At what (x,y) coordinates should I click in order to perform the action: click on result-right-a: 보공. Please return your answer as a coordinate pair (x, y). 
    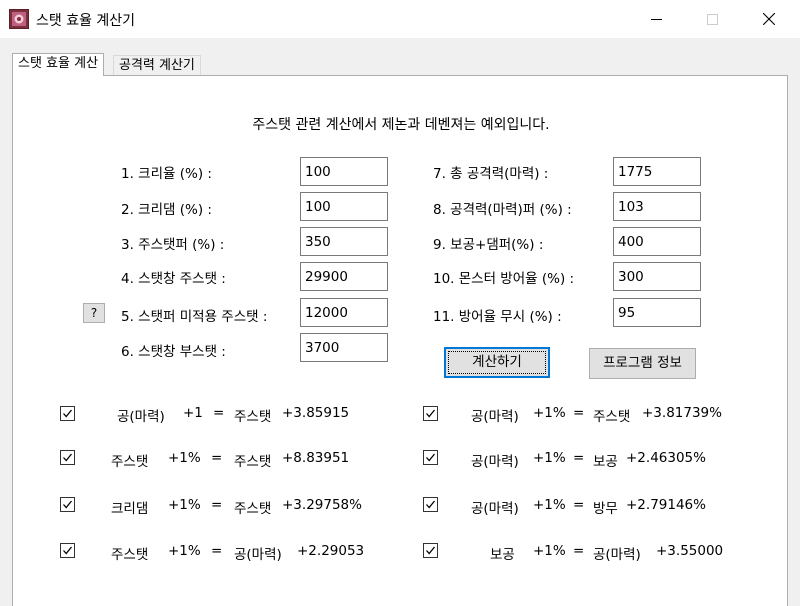
    Looking at the image, I should click on (502, 555).